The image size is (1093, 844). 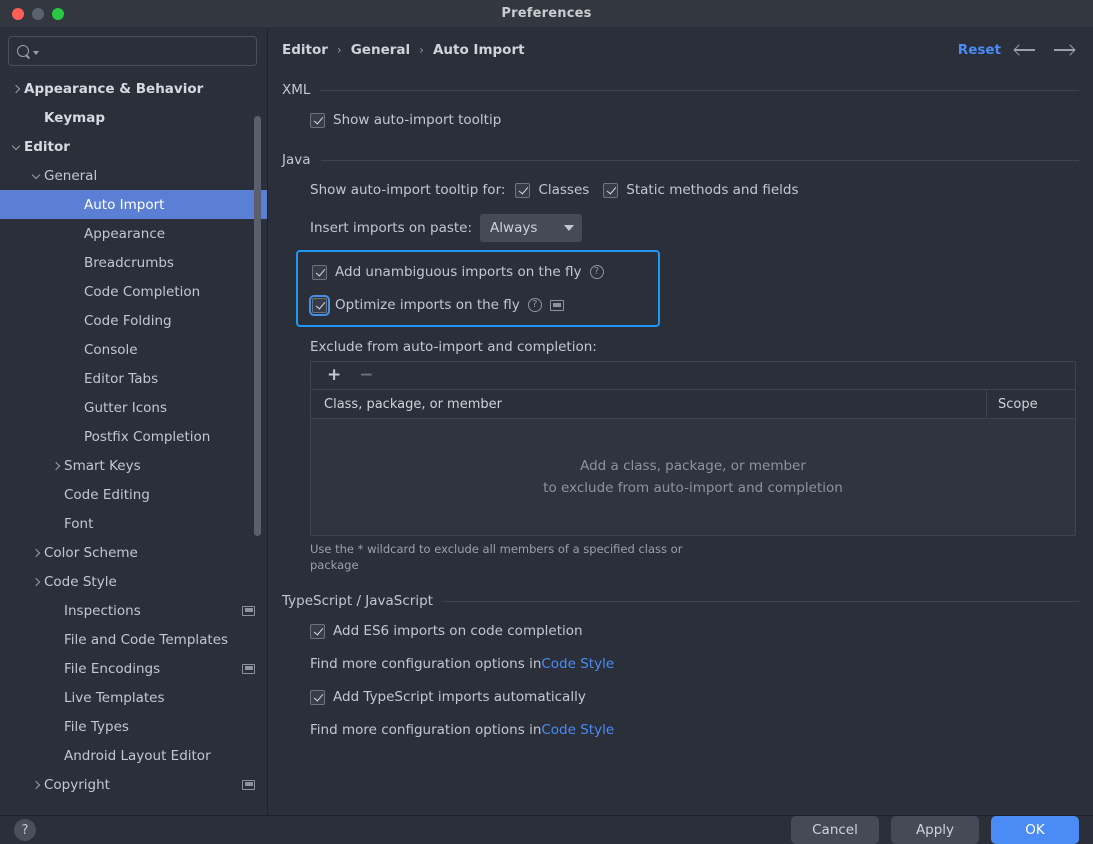 What do you see at coordinates (546, 829) in the screenshot?
I see `dialog-footer: ? Cancel Apply OK` at bounding box center [546, 829].